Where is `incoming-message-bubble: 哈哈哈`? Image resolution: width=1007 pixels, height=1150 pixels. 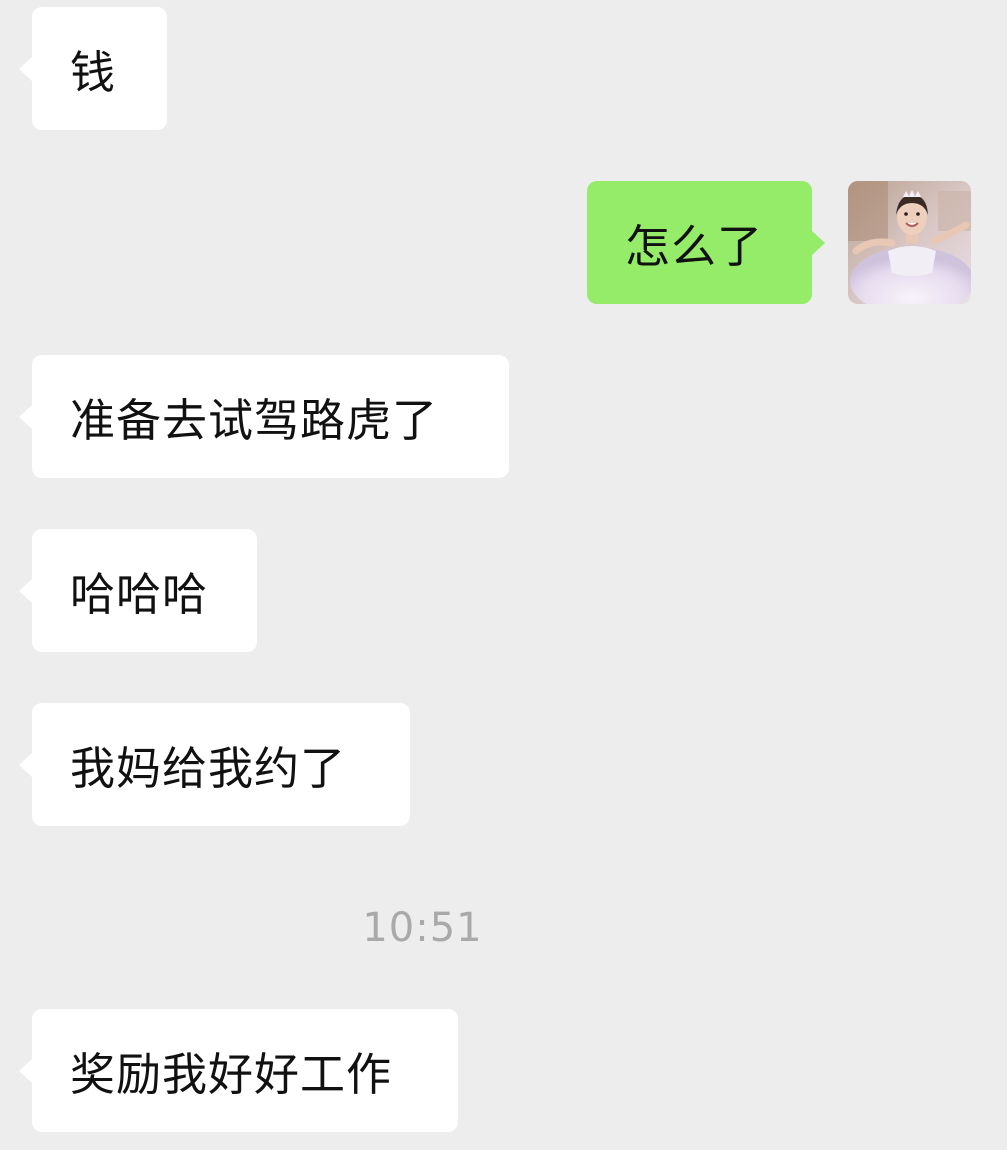
incoming-message-bubble: 哈哈哈 is located at coordinates (138, 590).